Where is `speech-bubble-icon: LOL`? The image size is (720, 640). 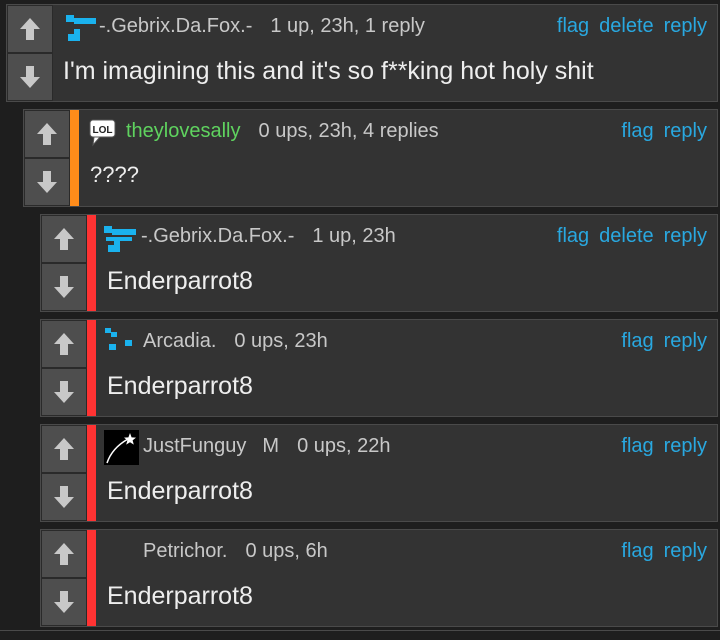
speech-bubble-icon: LOL is located at coordinates (102, 133).